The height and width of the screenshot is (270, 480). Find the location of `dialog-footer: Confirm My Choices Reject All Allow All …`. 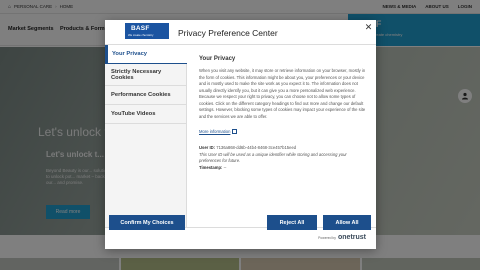

dialog-footer: Confirm My Choices Reject All Allow All … is located at coordinates (240, 232).